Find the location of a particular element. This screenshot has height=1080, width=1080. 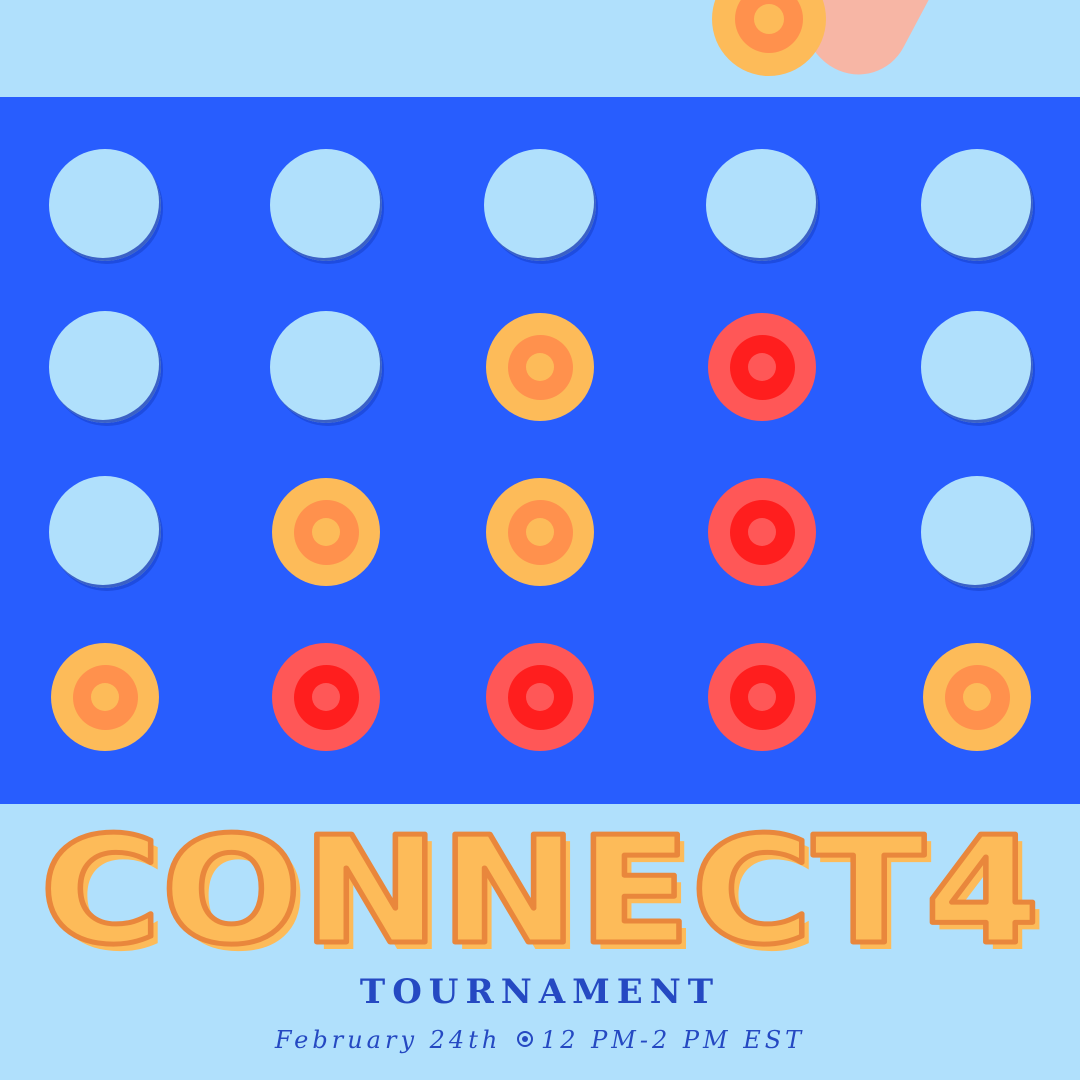

event-time: 12 PM-2 PM EST is located at coordinates (673, 1040).